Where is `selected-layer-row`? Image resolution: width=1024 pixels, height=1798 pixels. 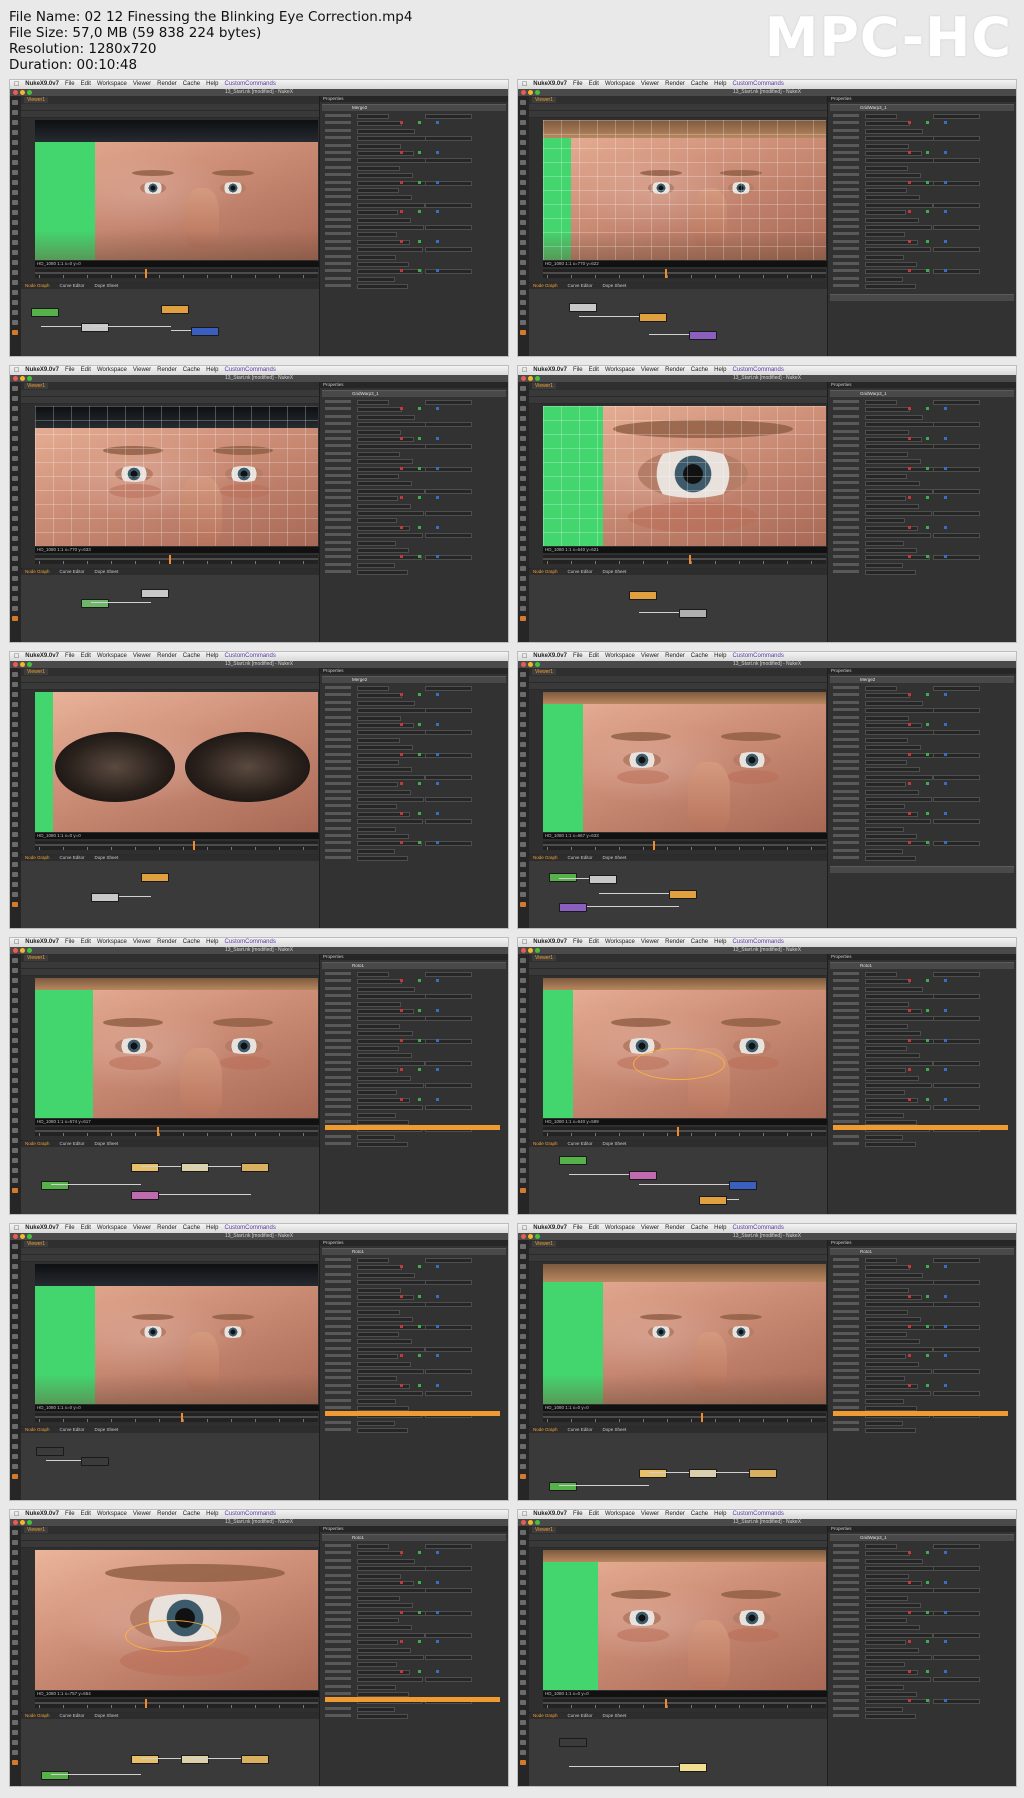
selected-layer-row is located at coordinates (412, 1127).